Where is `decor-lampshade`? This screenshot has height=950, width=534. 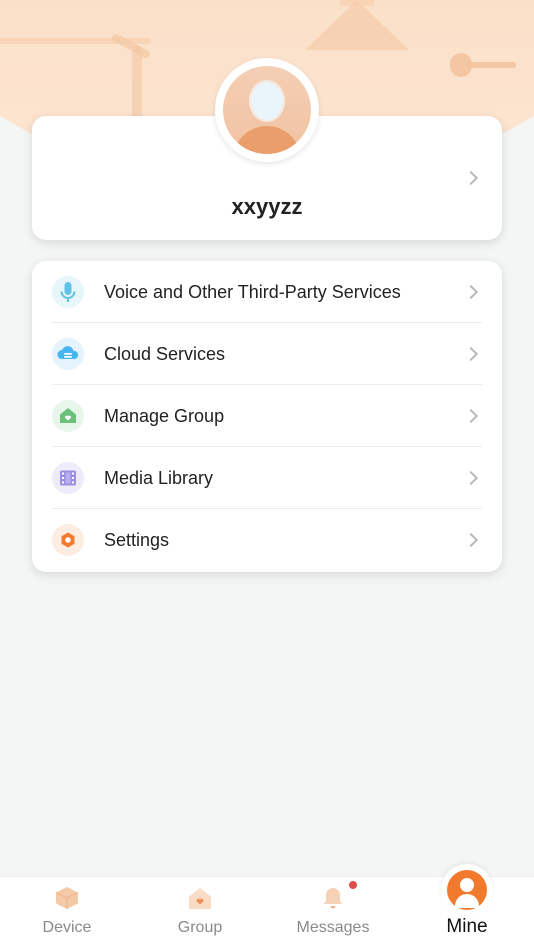 decor-lampshade is located at coordinates (357, 25).